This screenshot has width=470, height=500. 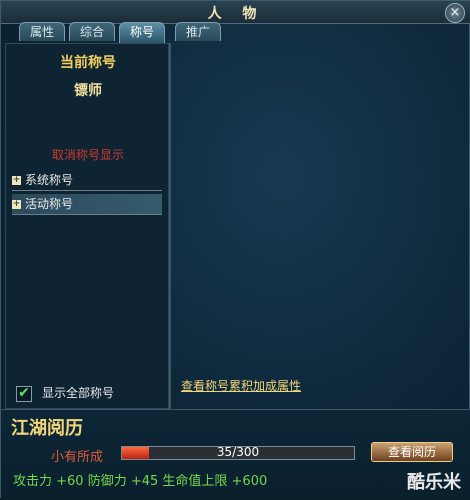 I want to click on experience-rank-label: 小有所成, so click(x=77, y=457).